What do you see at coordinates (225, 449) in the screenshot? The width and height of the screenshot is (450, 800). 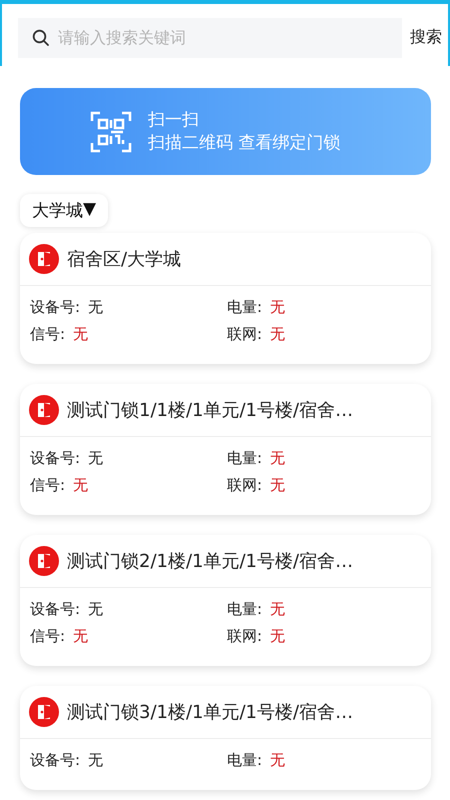 I see `lock-card: 测试门锁1/1楼/1单元/1号楼/宿舍… 设备号: 无 电量: 无 信号: 无 联网: 无` at bounding box center [225, 449].